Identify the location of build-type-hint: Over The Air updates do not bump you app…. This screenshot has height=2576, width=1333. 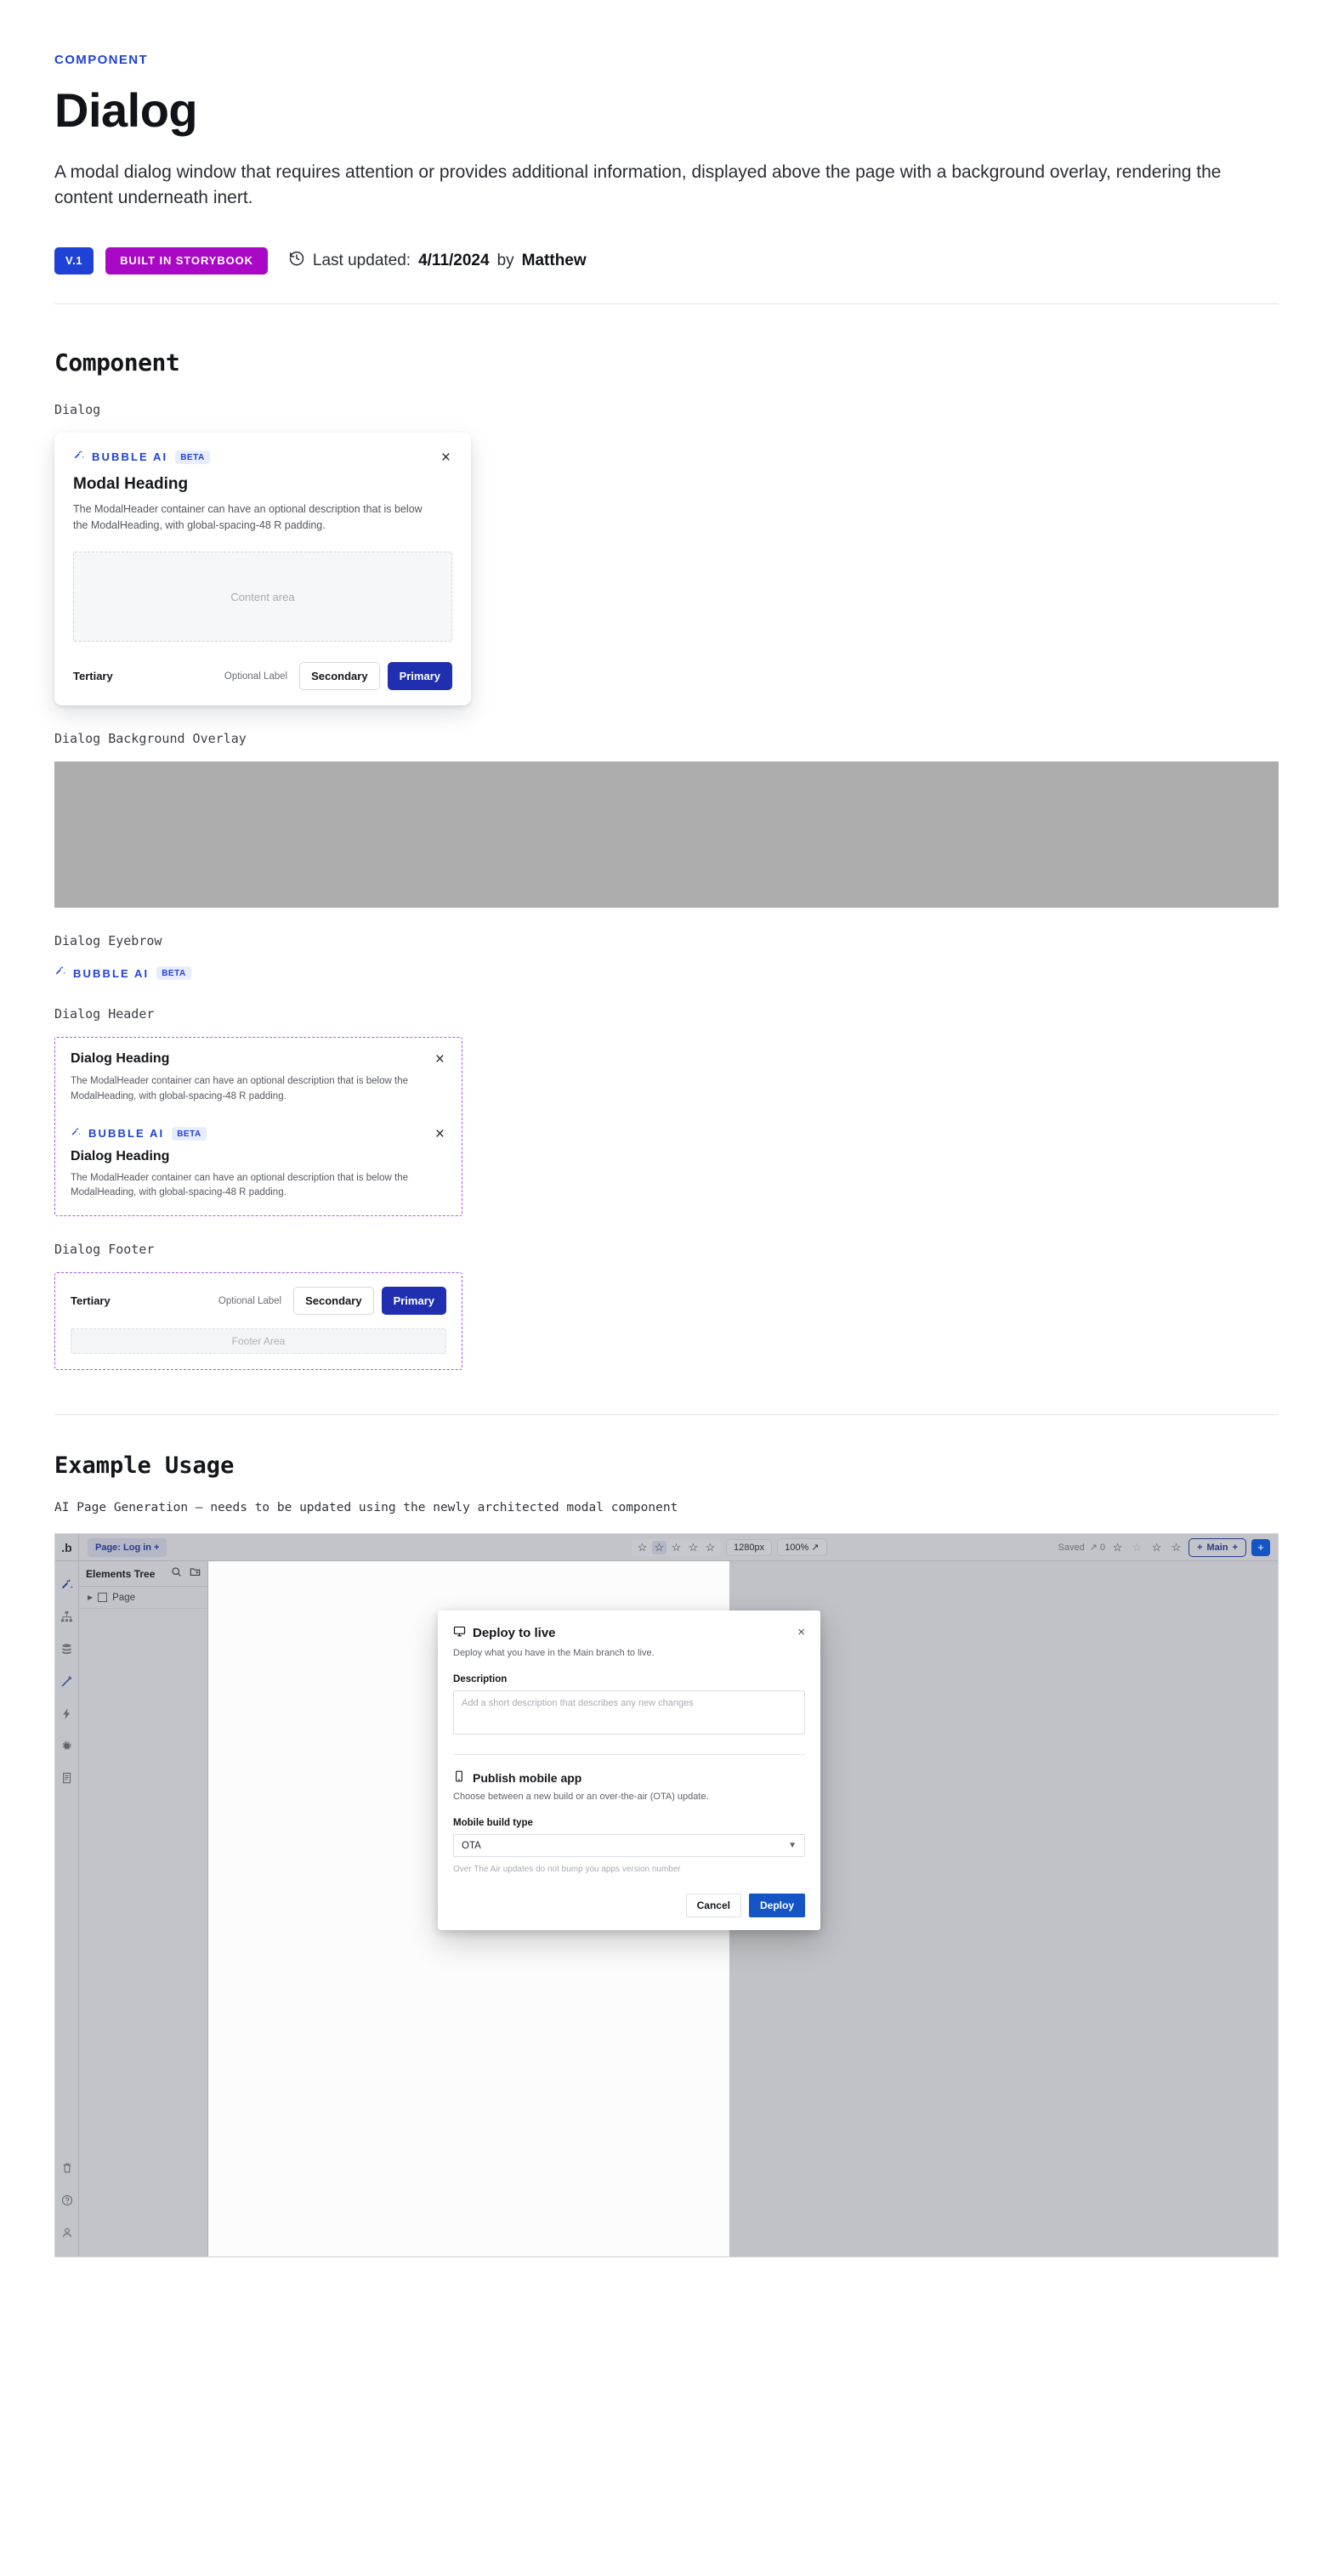
(567, 1870).